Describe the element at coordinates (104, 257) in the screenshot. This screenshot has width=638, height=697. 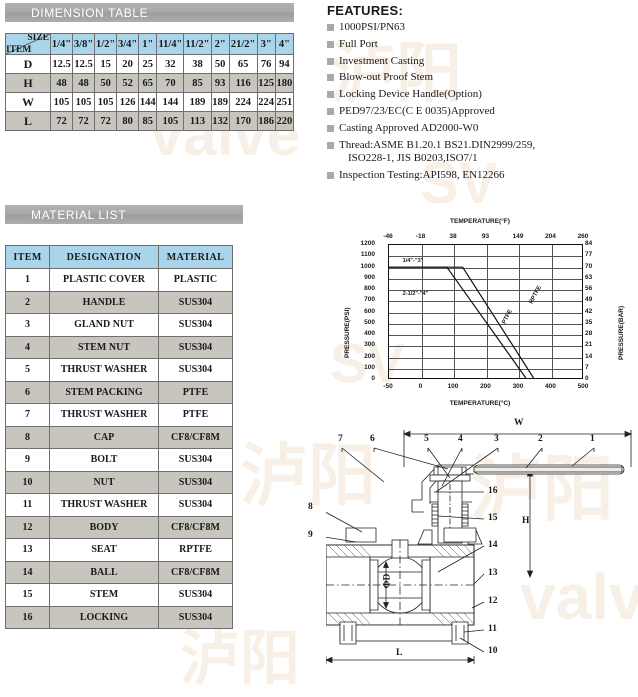
I see `material-column-header: DESIGNATION` at that location.